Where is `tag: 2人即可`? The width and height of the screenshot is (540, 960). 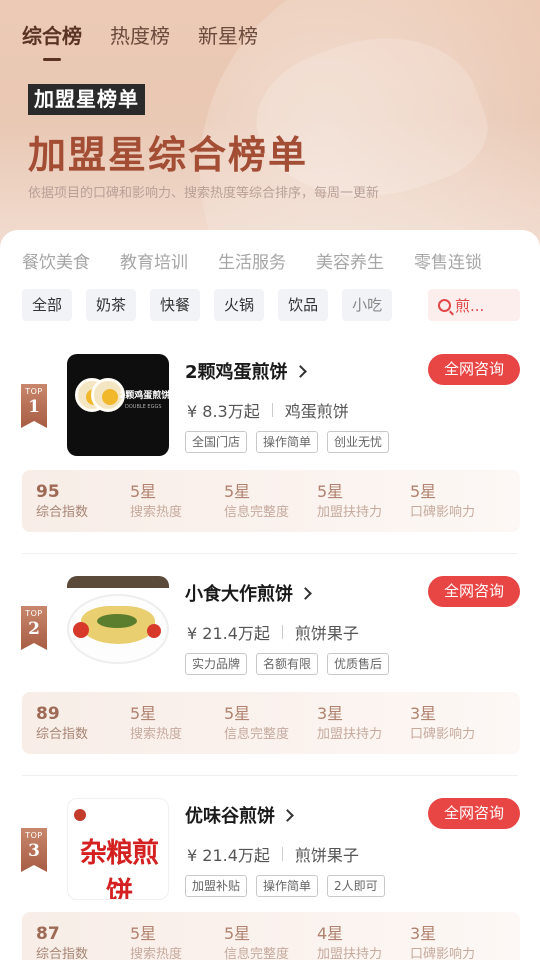
tag: 2人即可 is located at coordinates (356, 886).